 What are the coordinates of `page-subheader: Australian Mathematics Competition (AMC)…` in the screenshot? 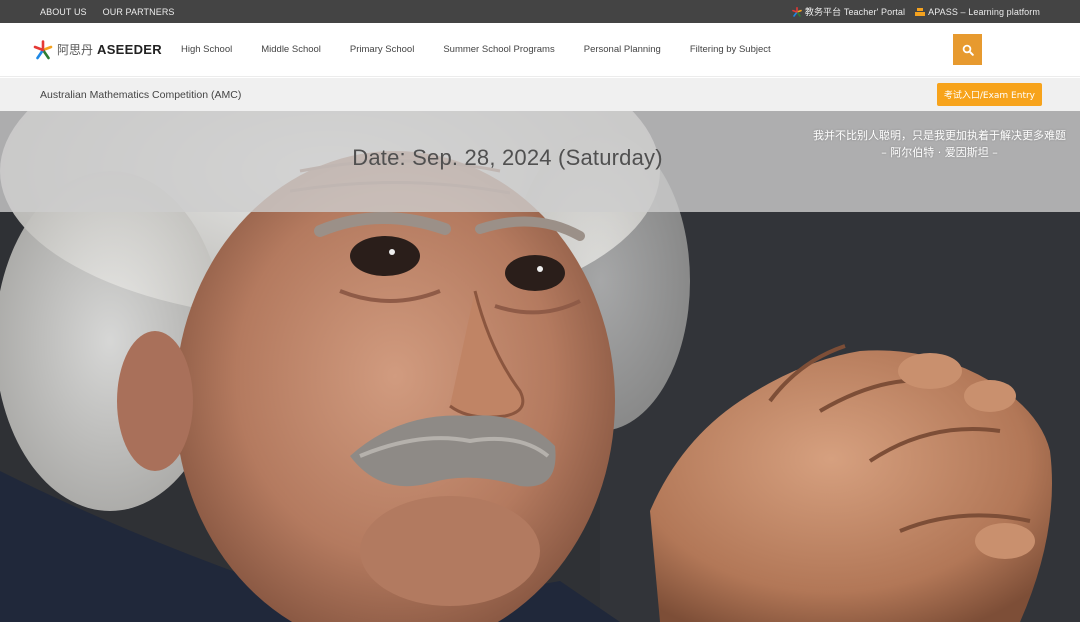 It's located at (540, 94).